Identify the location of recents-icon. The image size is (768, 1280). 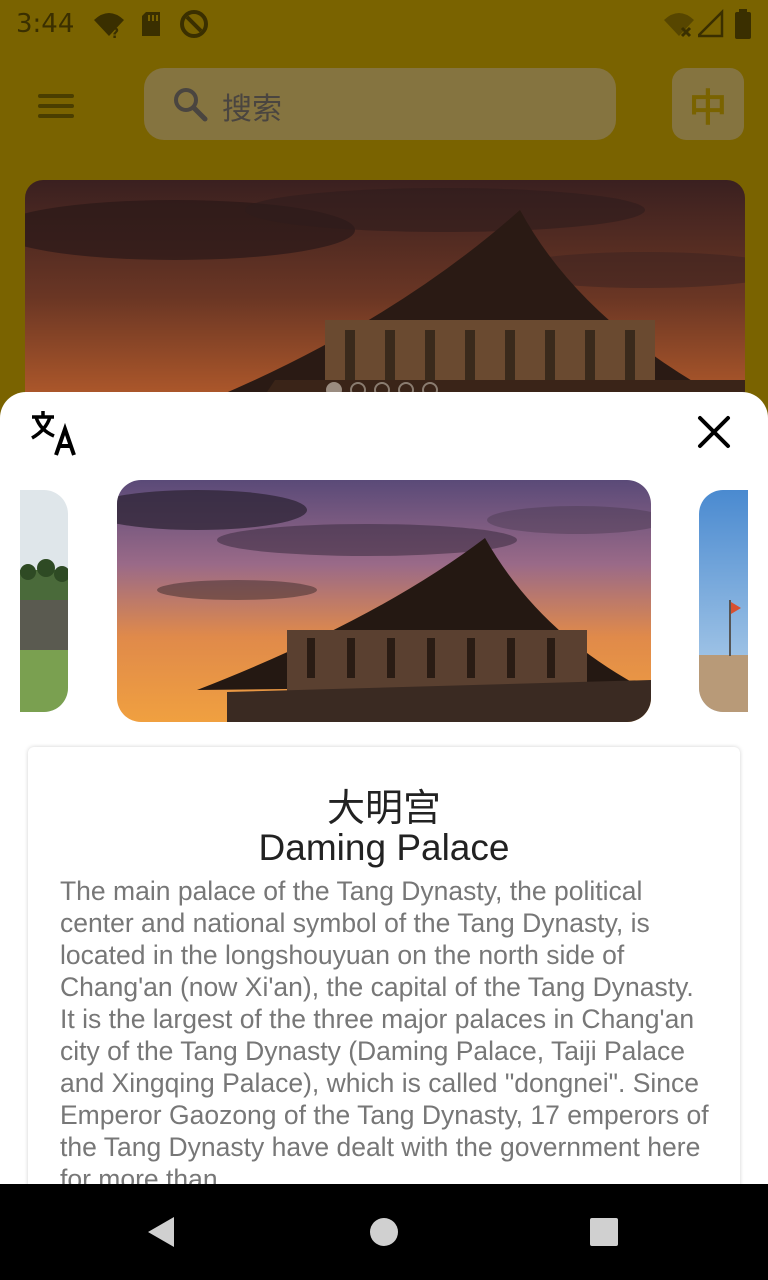
(604, 1232).